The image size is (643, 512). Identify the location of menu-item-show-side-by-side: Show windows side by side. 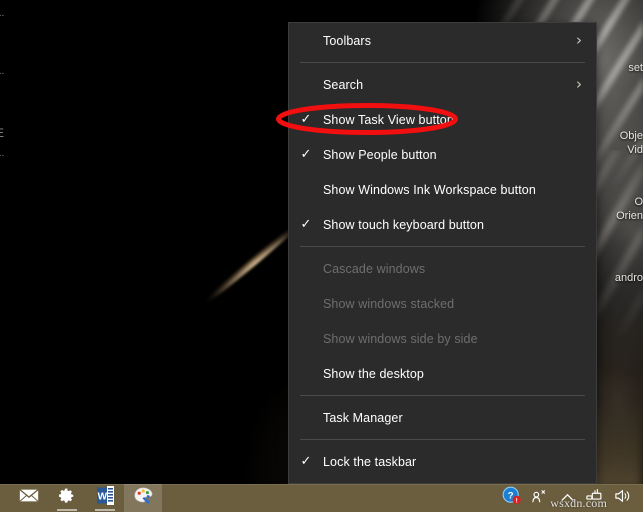
(442, 338).